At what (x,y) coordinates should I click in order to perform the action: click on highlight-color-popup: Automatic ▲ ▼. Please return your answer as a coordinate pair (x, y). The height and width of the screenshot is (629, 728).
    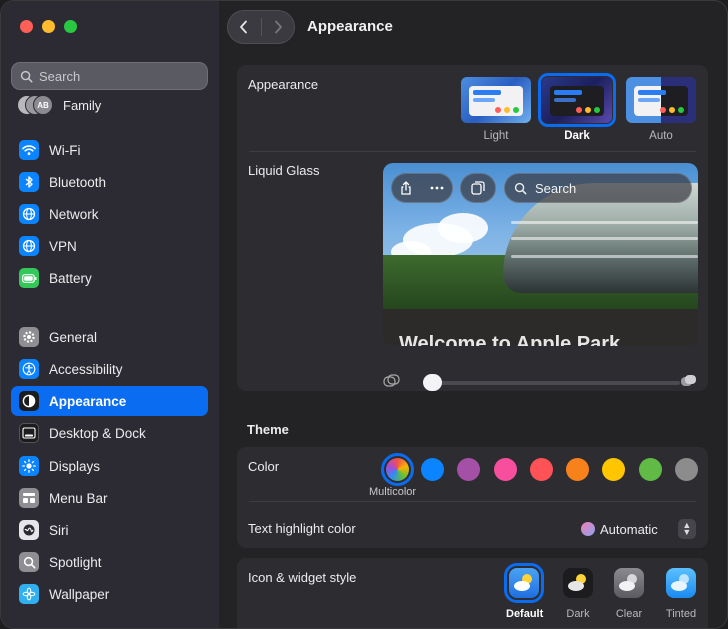
    Looking at the image, I should click on (638, 529).